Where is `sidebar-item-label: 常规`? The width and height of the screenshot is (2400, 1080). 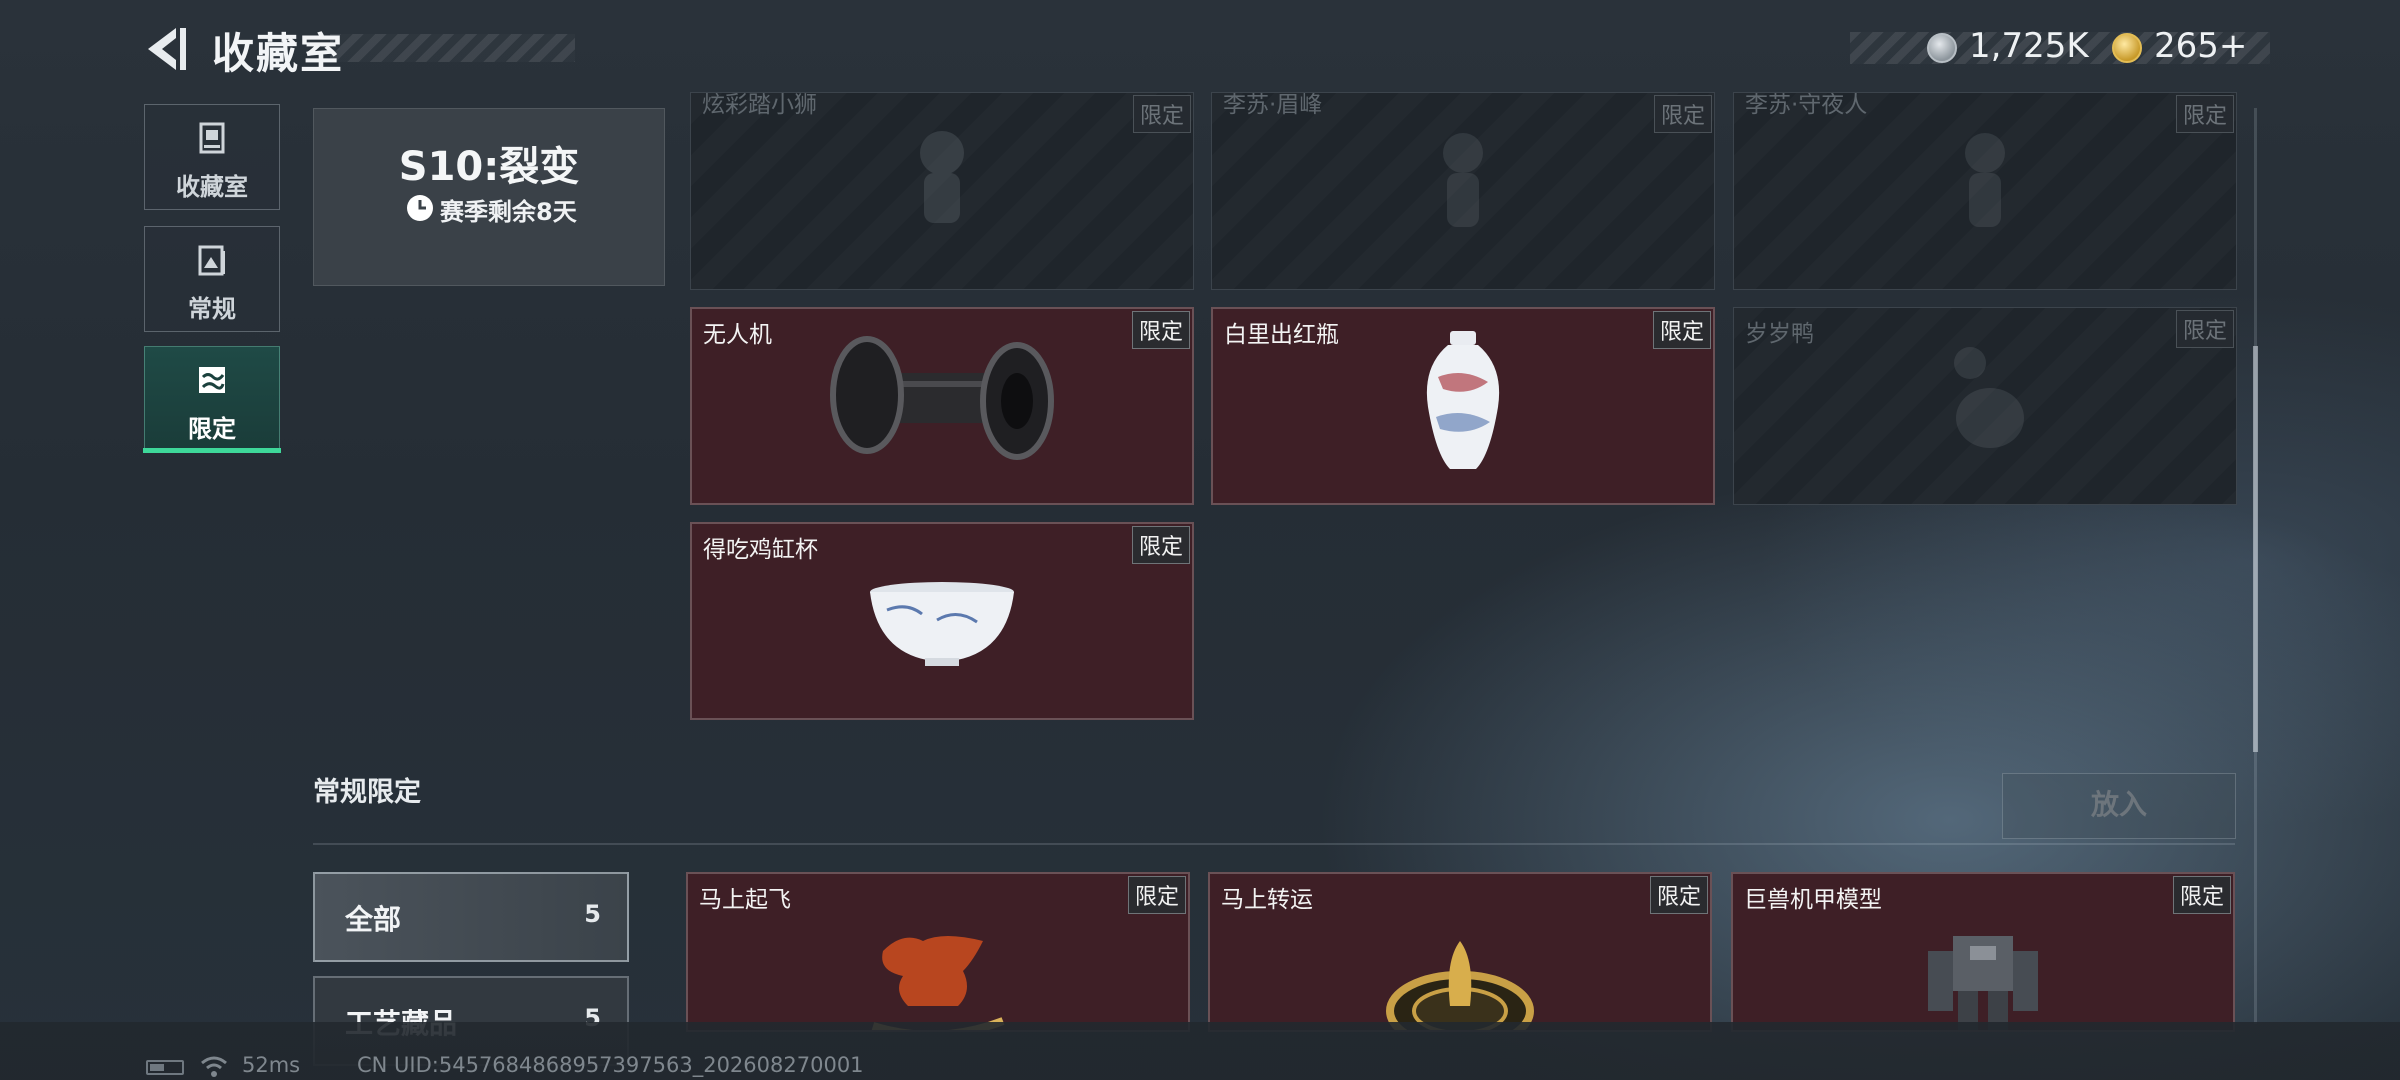 sidebar-item-label: 常规 is located at coordinates (212, 309).